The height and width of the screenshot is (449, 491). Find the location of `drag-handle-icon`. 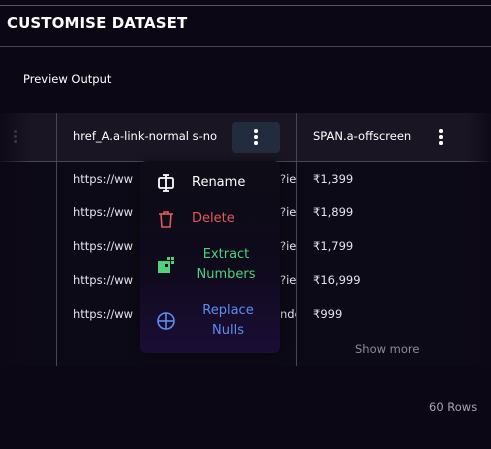

drag-handle-icon is located at coordinates (16, 138).